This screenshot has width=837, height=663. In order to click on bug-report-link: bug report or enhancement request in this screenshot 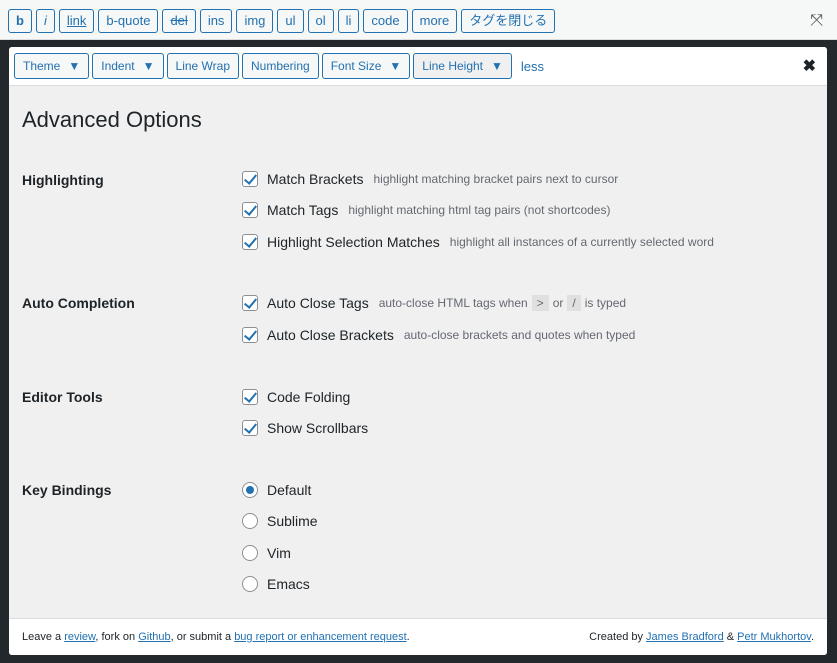, I will do `click(320, 637)`.